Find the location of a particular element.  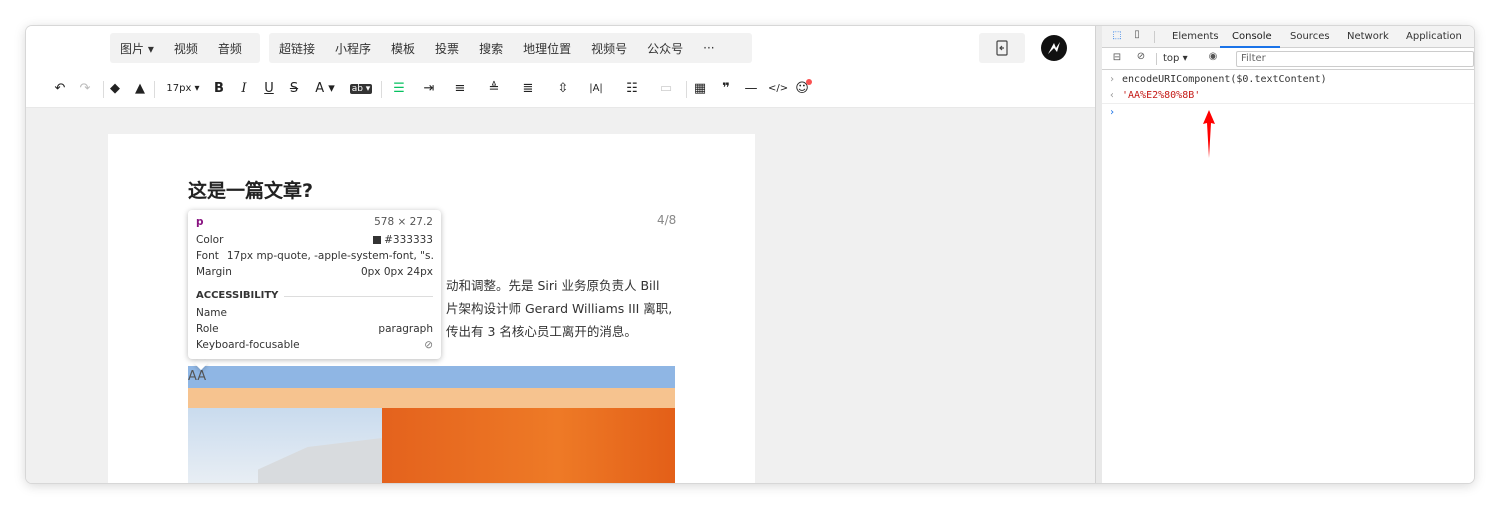

tab-console: Console is located at coordinates (1252, 36).